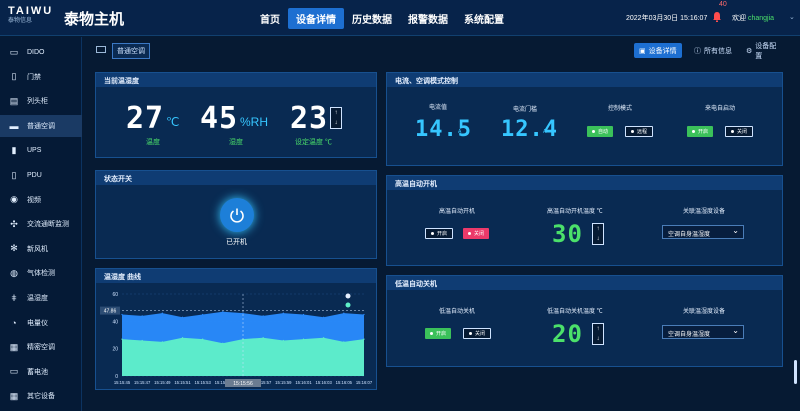 This screenshot has width=800, height=411. What do you see at coordinates (438, 333) in the screenshot?
I see `low-on-button: 开启` at bounding box center [438, 333].